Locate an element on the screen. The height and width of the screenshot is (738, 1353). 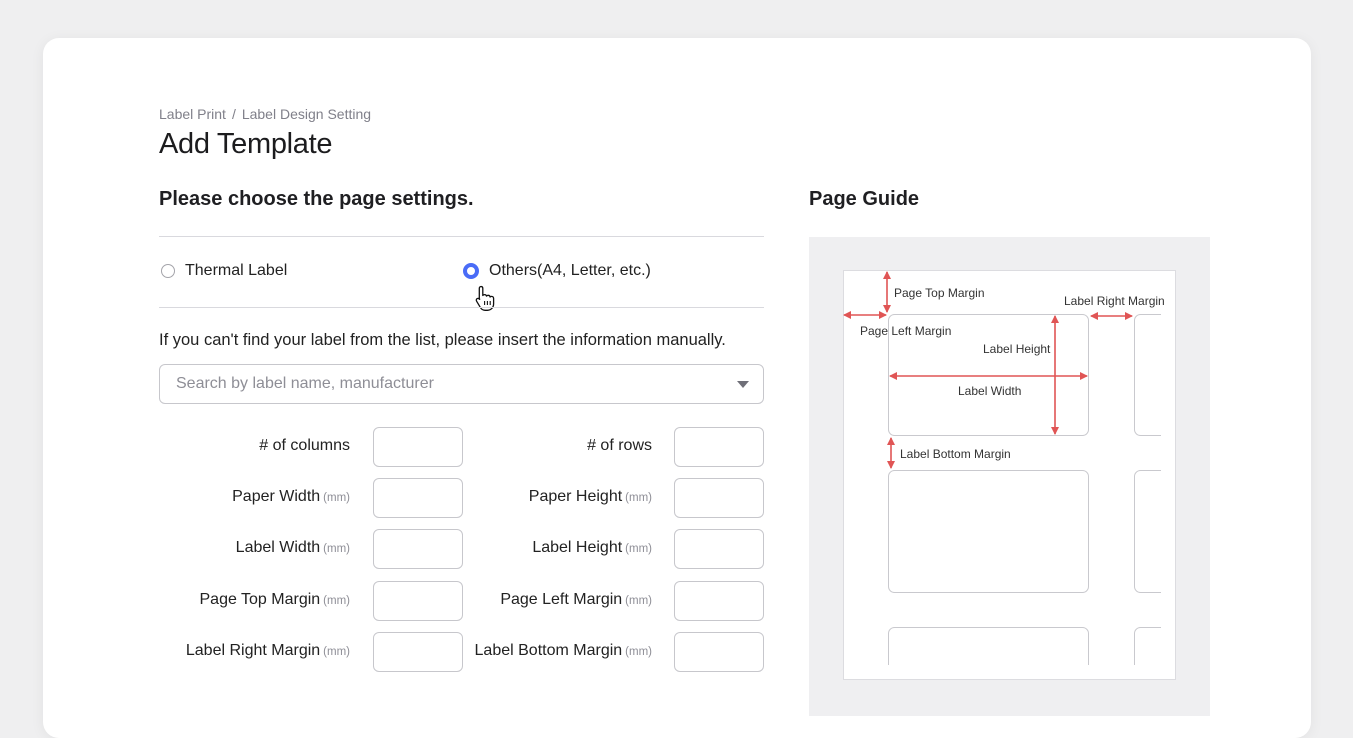
label-bottom-margin-label: Label Bottom Margin (mm) is located at coordinates (563, 650).